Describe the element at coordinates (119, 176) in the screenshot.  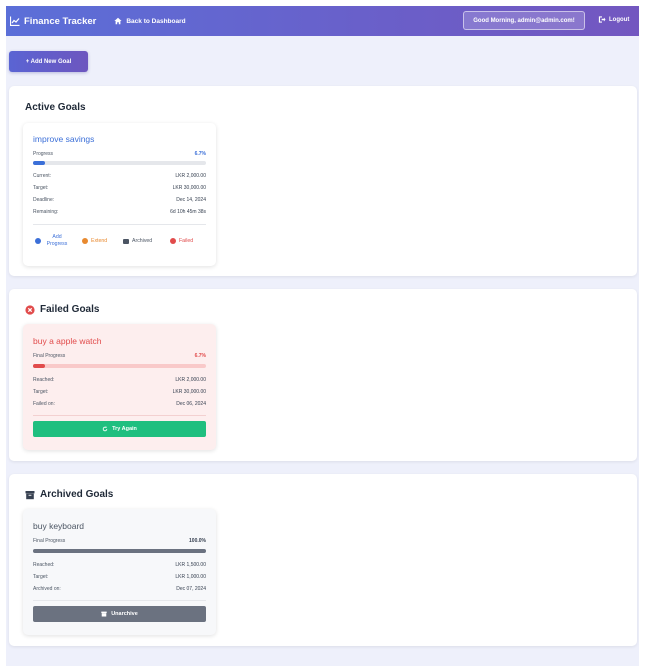
I see `current-row: Current: LKR 2,000.00` at that location.